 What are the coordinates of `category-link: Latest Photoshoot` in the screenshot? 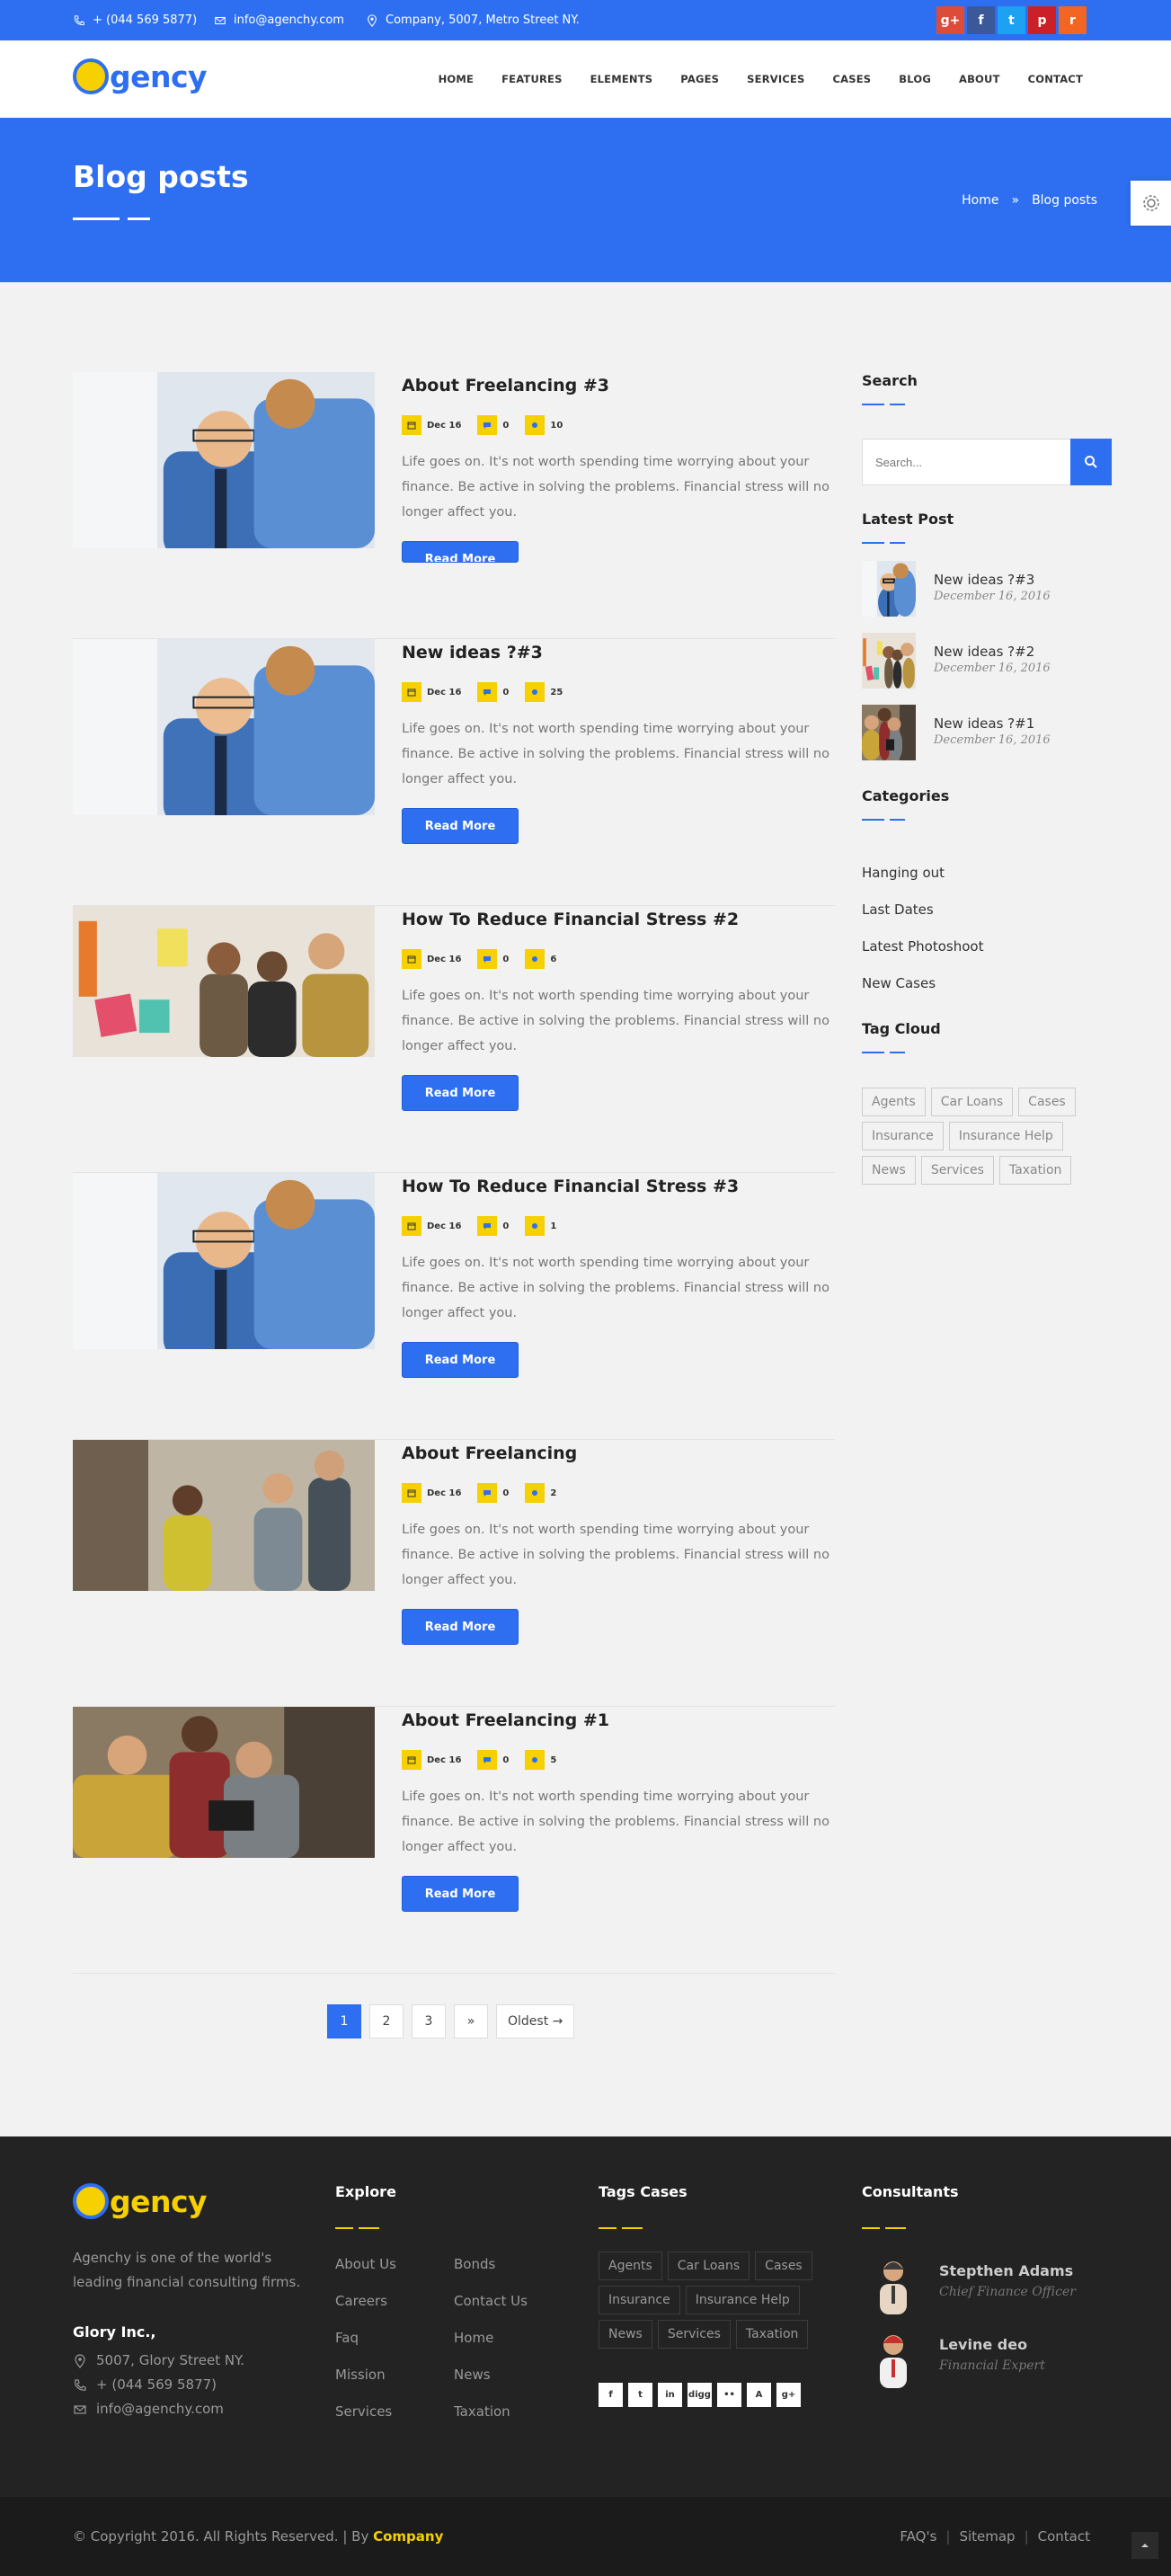 It's located at (922, 946).